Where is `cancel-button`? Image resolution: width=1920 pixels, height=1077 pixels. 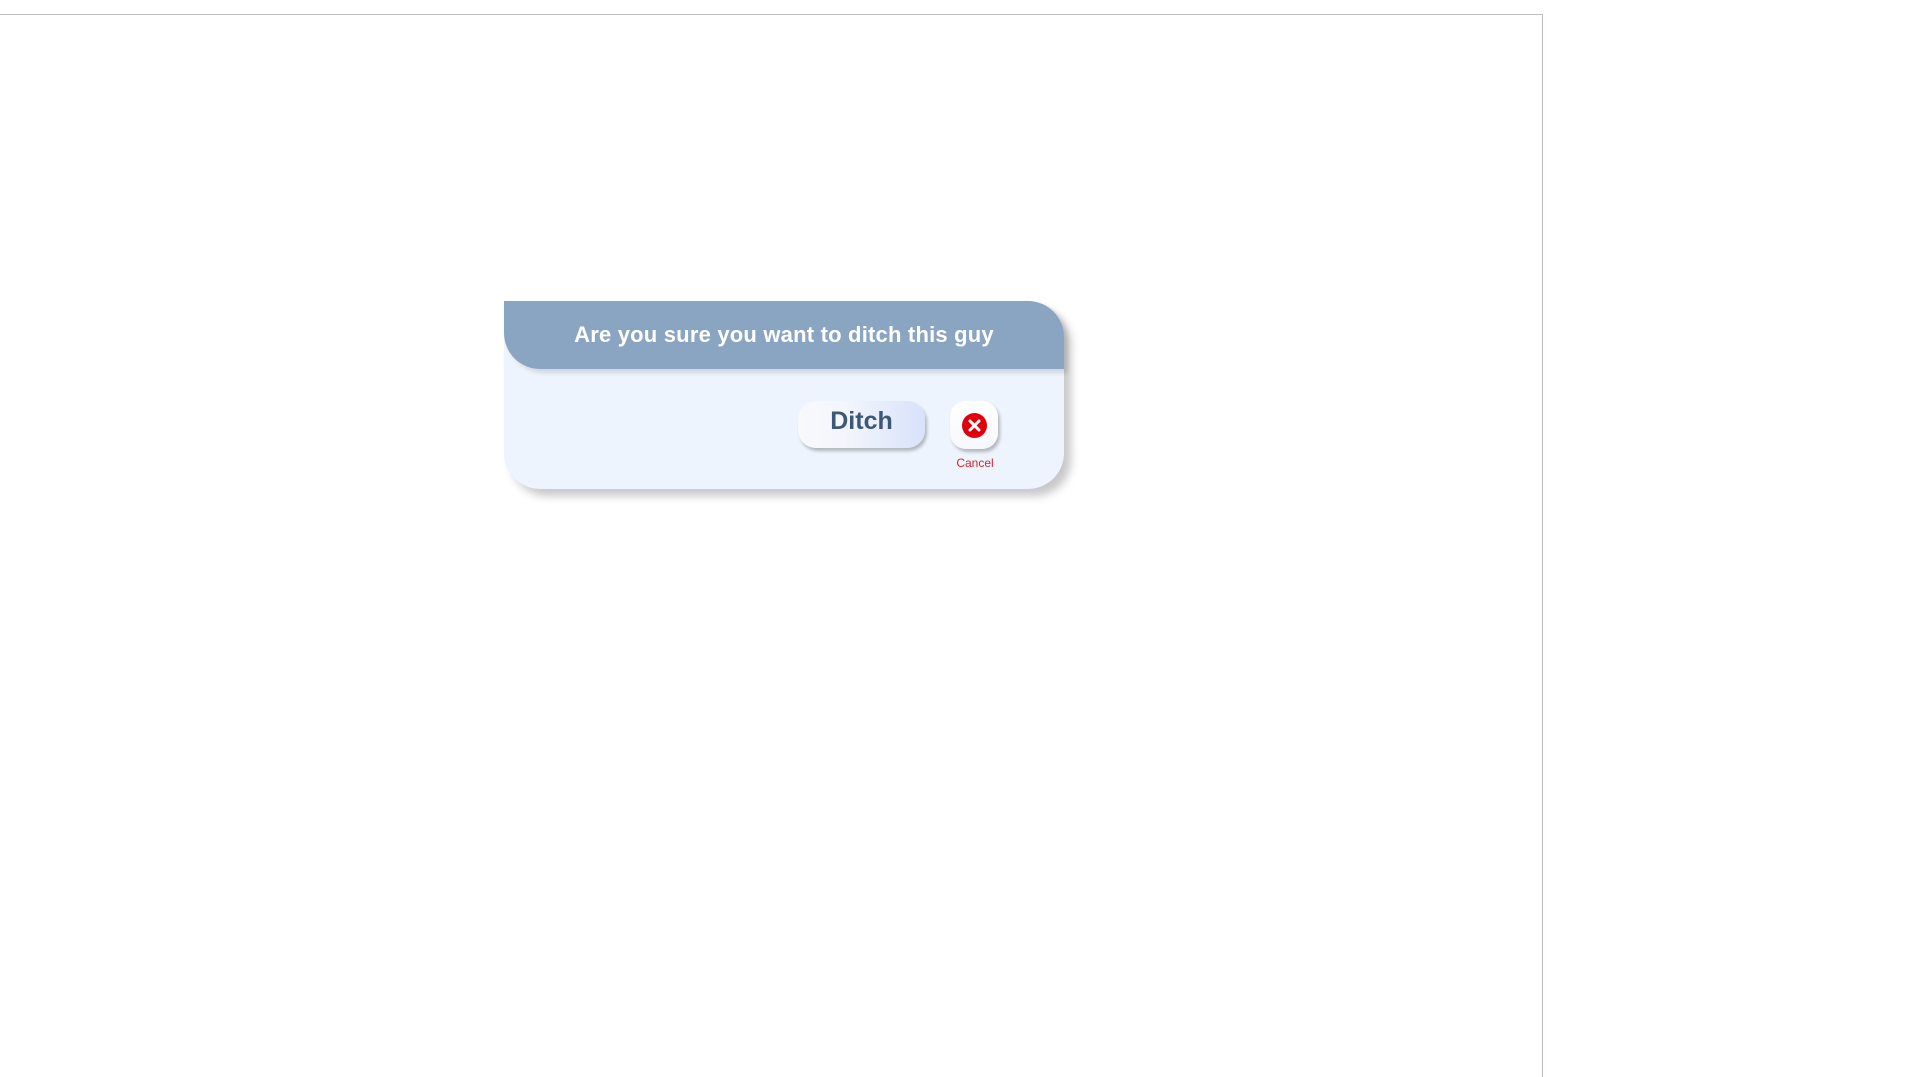
cancel-button is located at coordinates (974, 425).